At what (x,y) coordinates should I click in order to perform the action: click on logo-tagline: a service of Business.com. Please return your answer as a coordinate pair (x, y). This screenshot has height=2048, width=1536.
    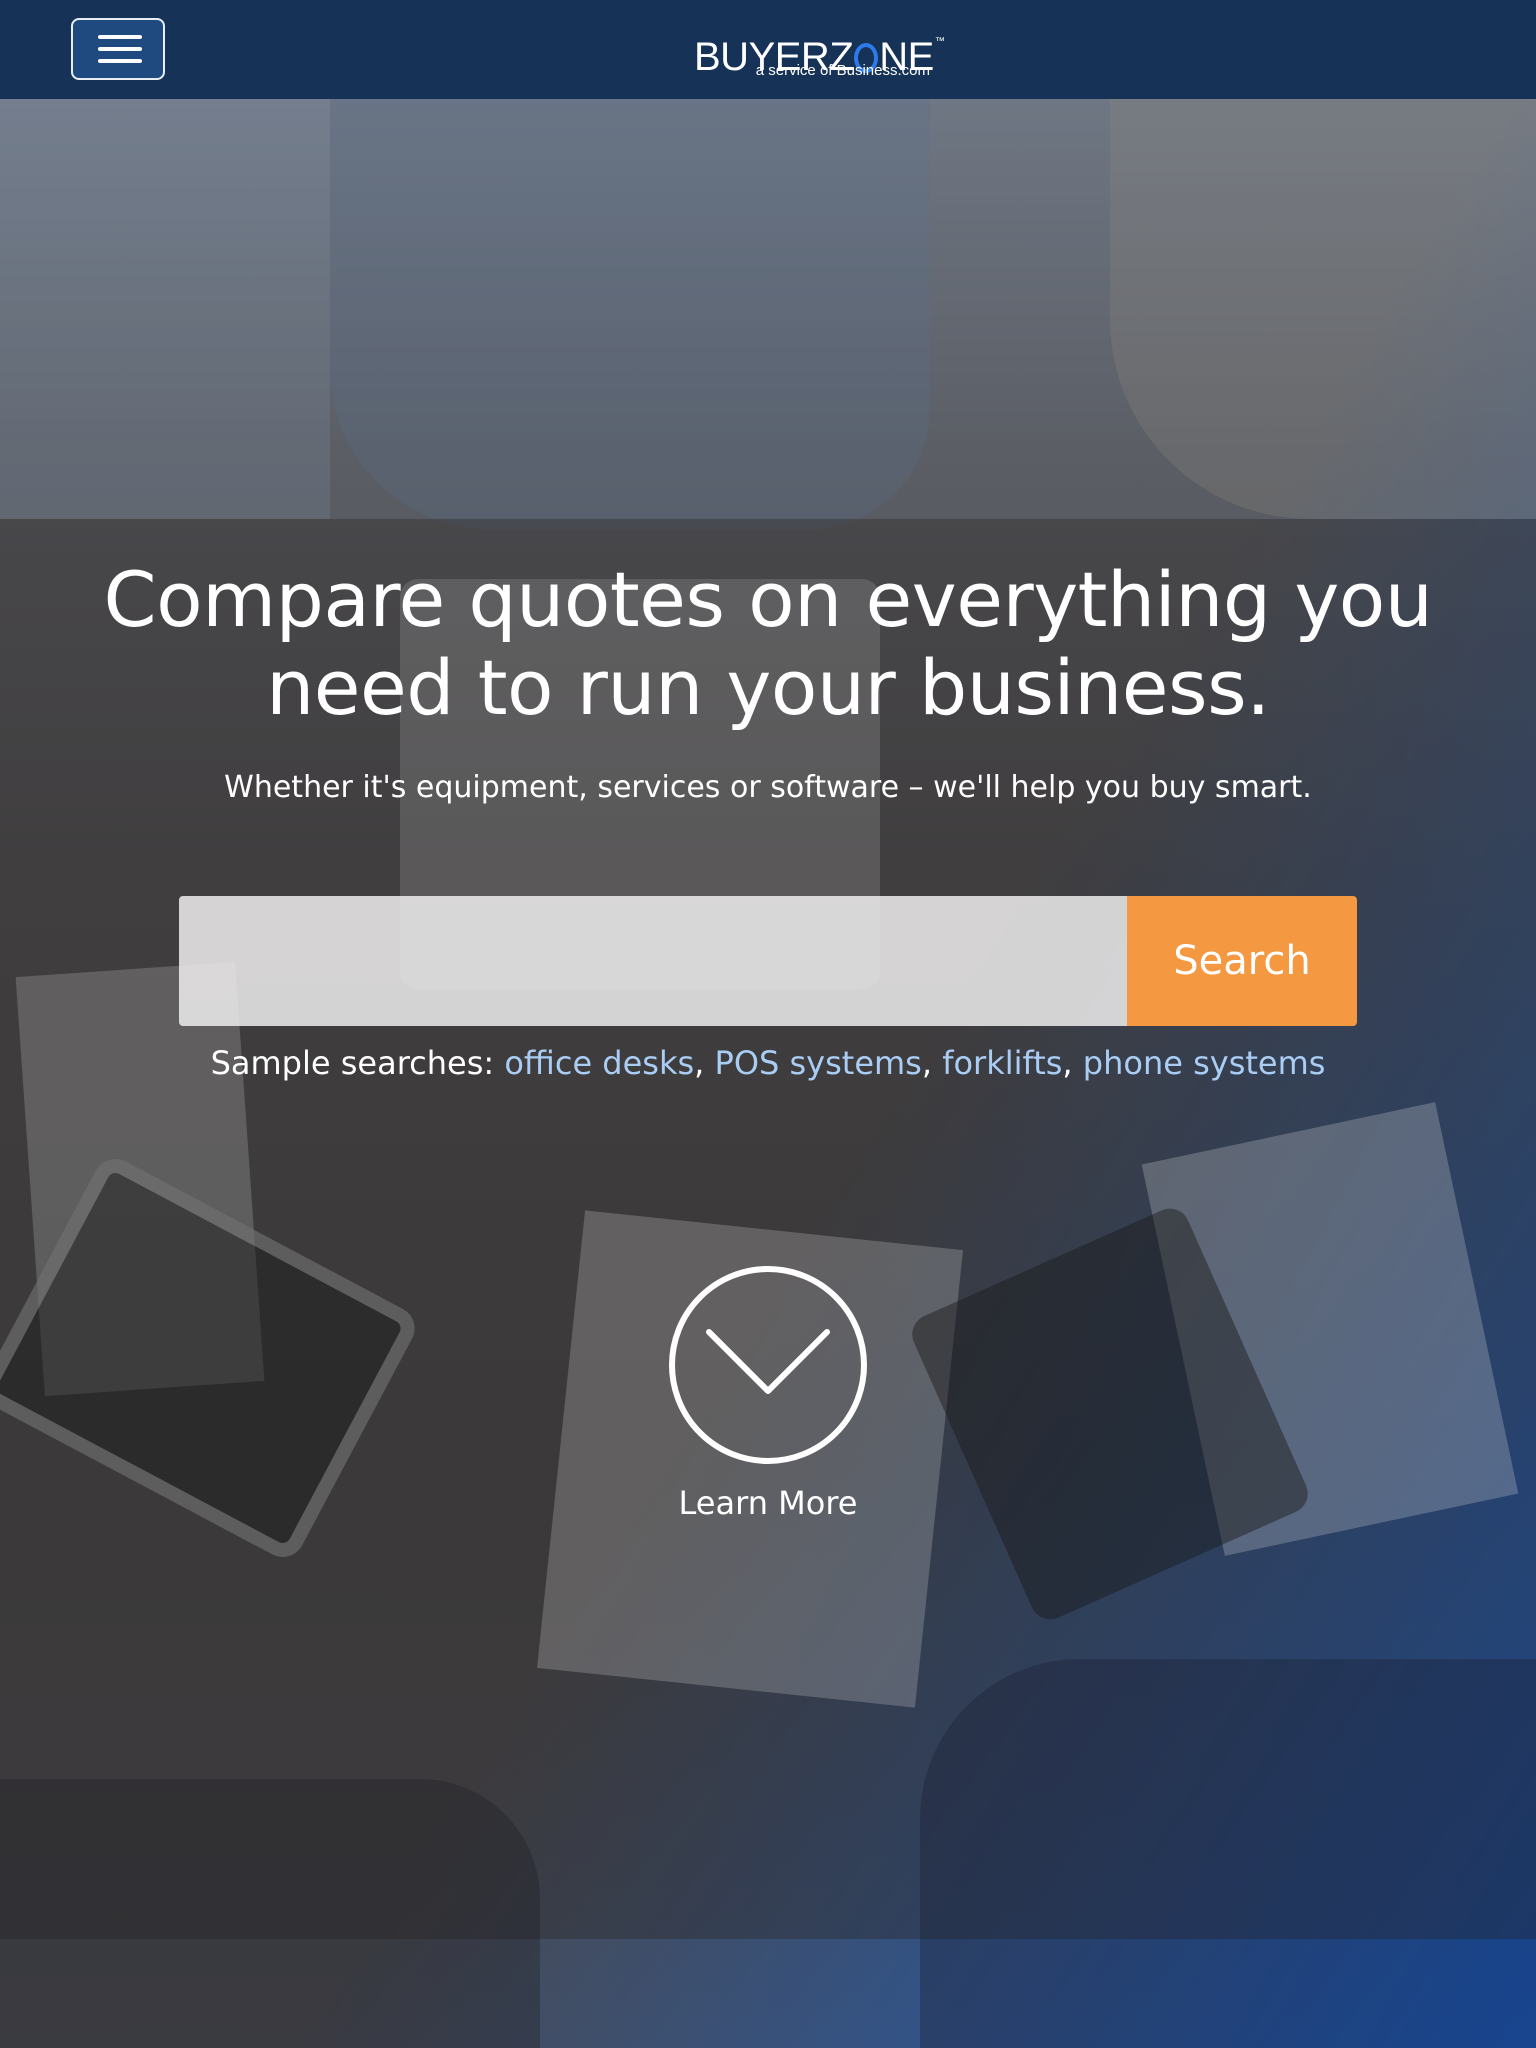
    Looking at the image, I should click on (842, 70).